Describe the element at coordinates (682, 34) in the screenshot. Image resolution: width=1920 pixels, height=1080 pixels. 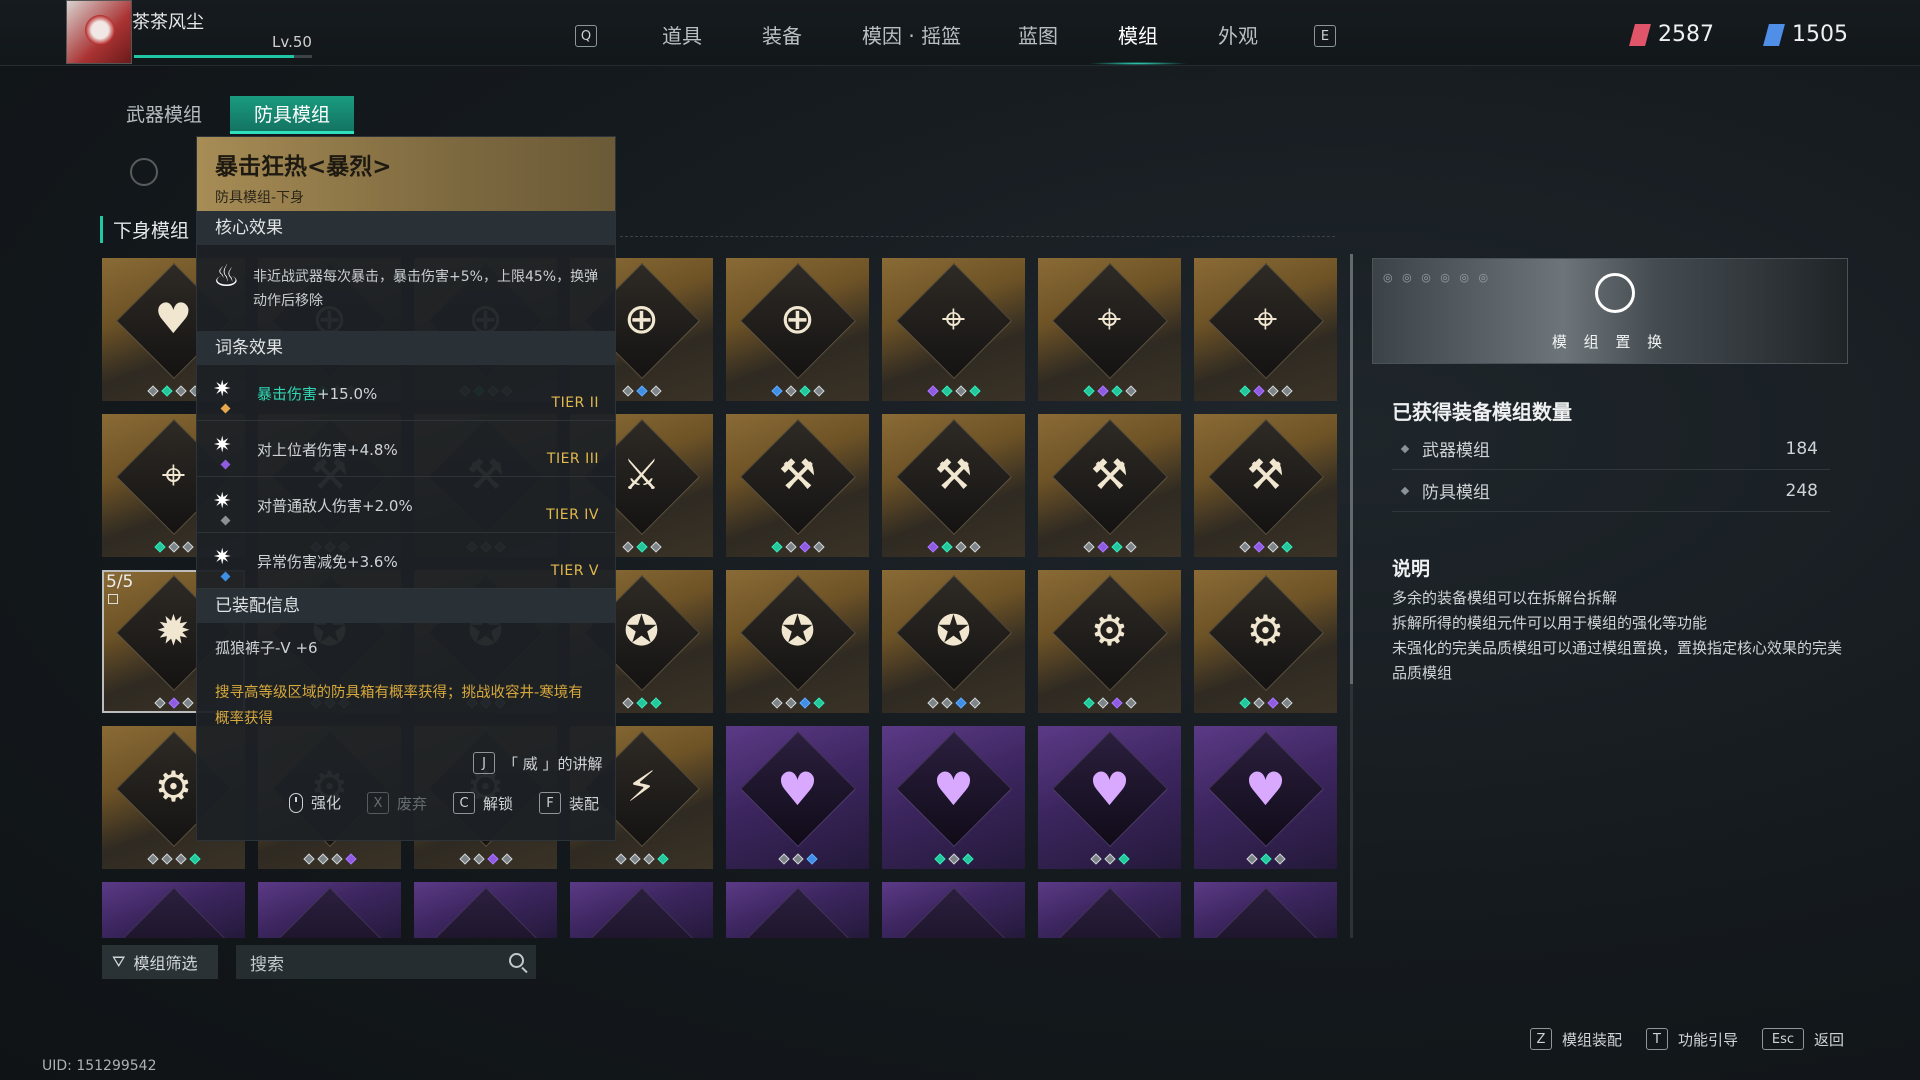
I see `nav-tab-items: 道具` at that location.